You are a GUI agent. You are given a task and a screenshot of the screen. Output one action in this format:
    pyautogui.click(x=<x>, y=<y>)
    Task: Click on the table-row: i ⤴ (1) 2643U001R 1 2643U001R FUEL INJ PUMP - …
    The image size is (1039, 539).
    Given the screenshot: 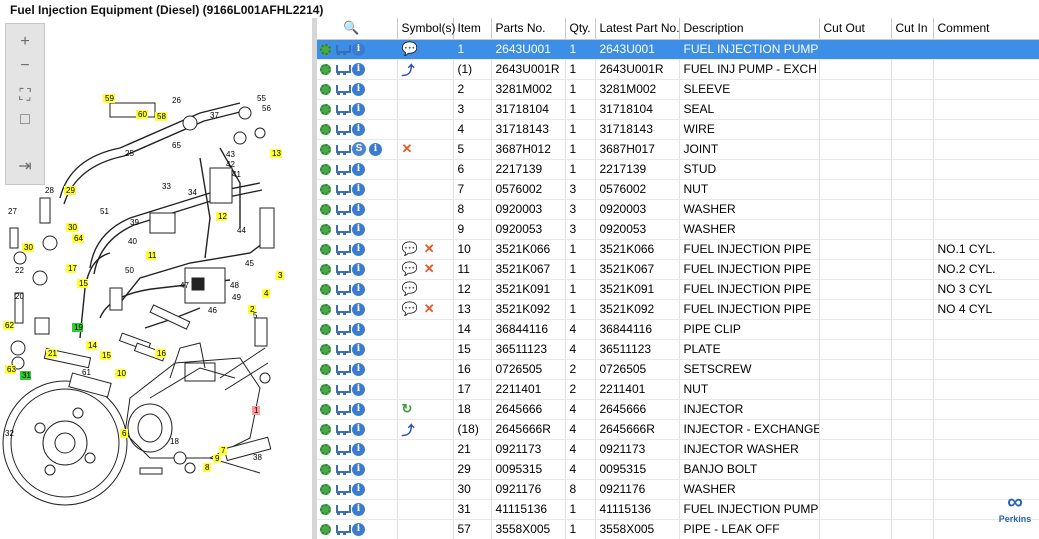 What is the action you would take?
    pyautogui.click(x=678, y=69)
    